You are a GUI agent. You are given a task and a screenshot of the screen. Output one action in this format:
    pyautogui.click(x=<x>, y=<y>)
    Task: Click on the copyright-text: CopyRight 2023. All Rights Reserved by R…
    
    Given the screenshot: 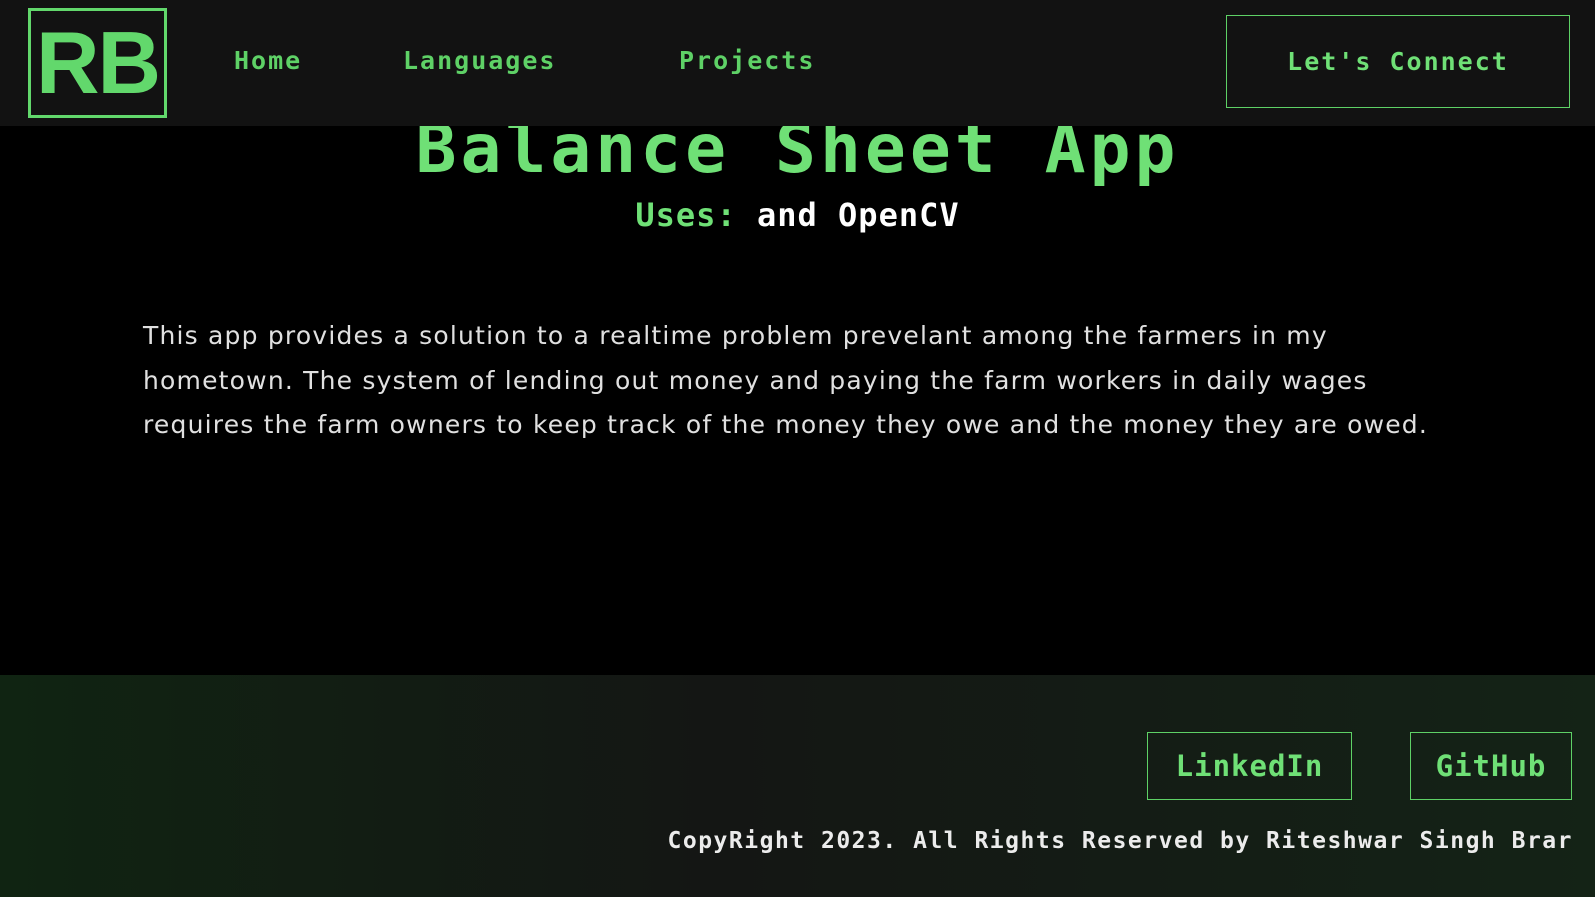 What is the action you would take?
    pyautogui.click(x=1120, y=841)
    